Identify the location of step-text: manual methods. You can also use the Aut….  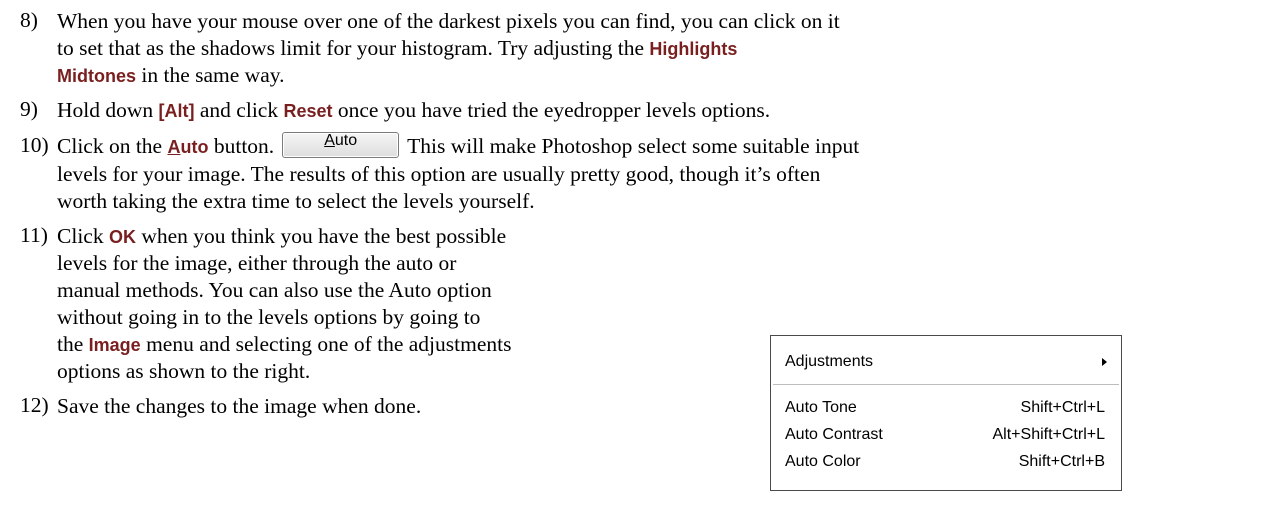
(274, 290).